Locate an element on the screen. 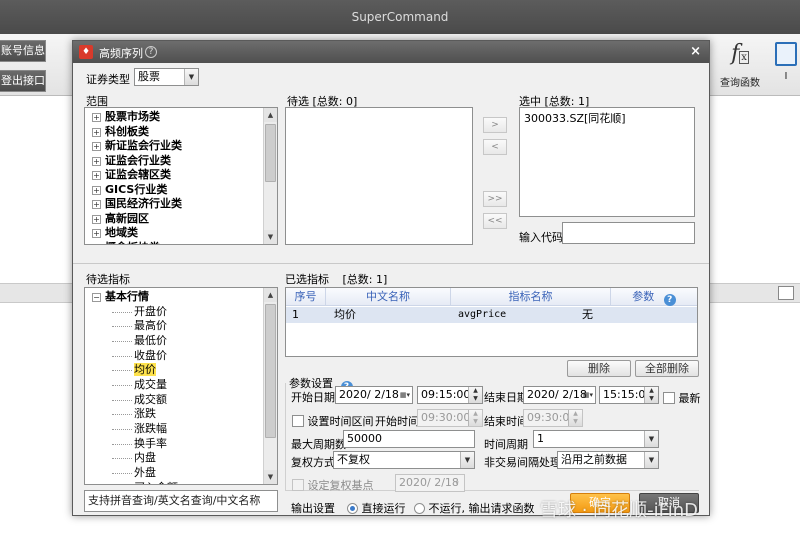  logout-button: 登出接口 is located at coordinates (23, 81).